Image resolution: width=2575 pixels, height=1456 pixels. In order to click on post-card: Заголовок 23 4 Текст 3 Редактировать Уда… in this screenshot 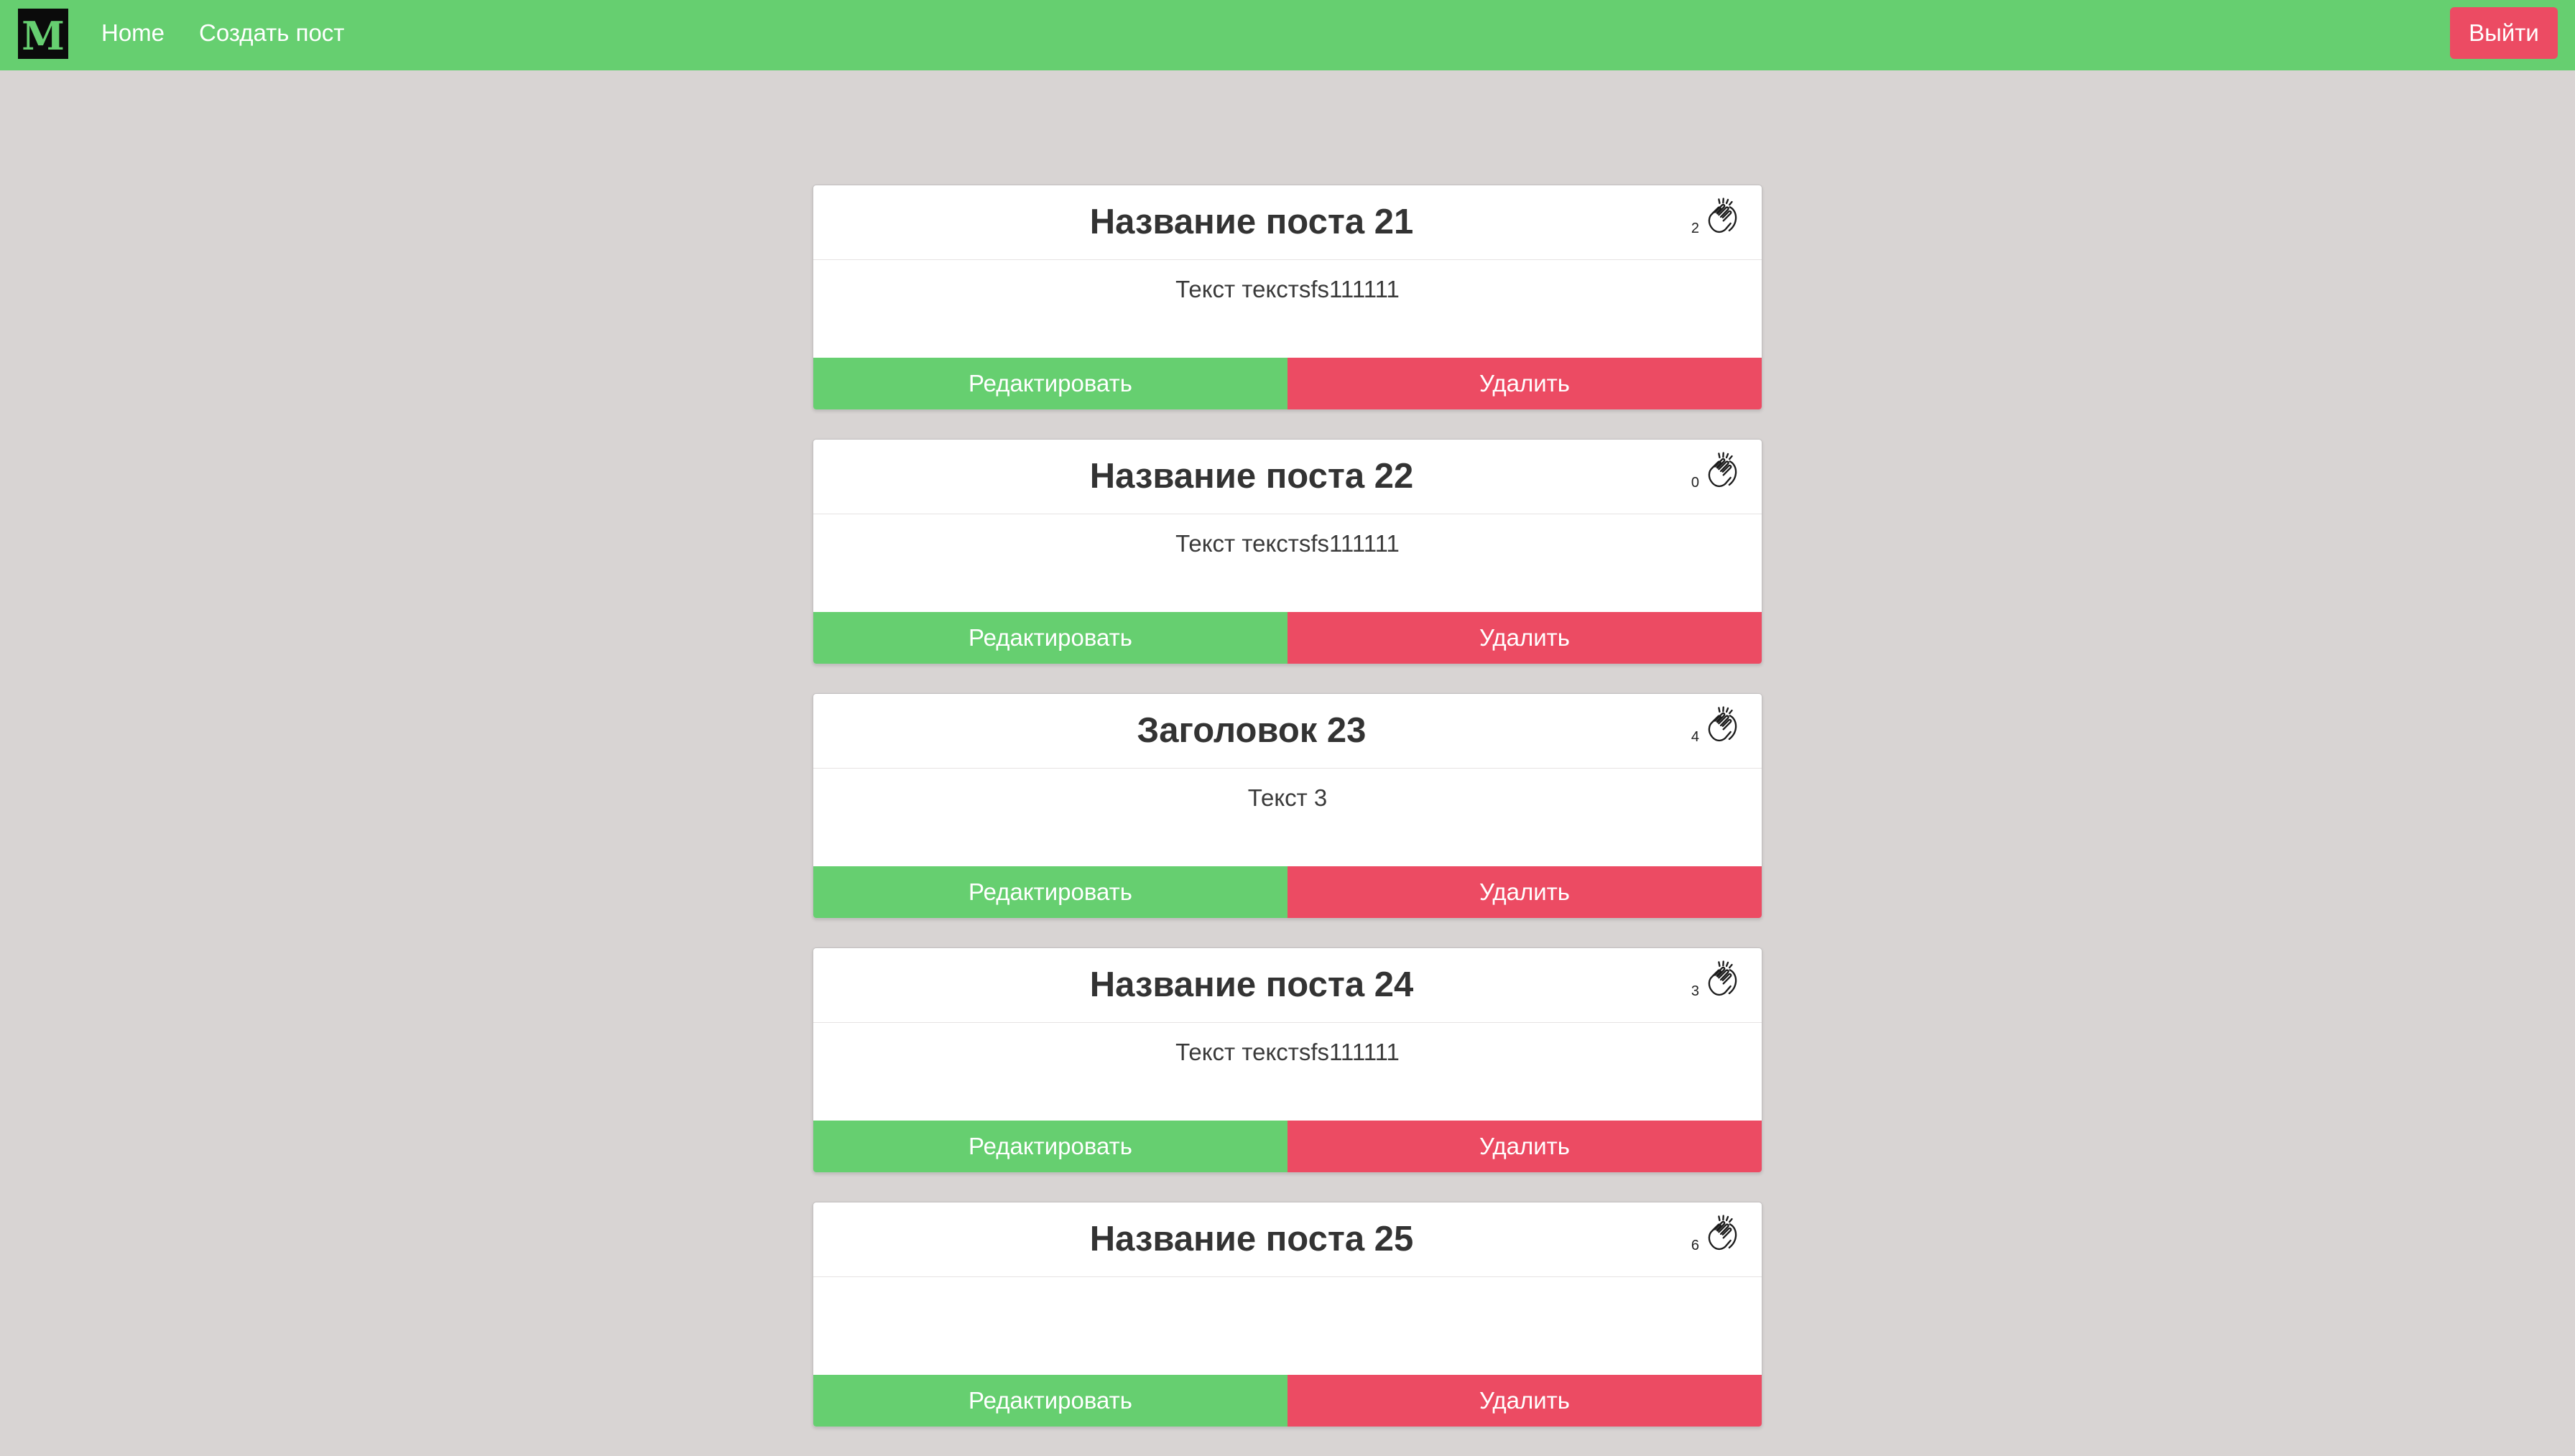, I will do `click(1287, 806)`.